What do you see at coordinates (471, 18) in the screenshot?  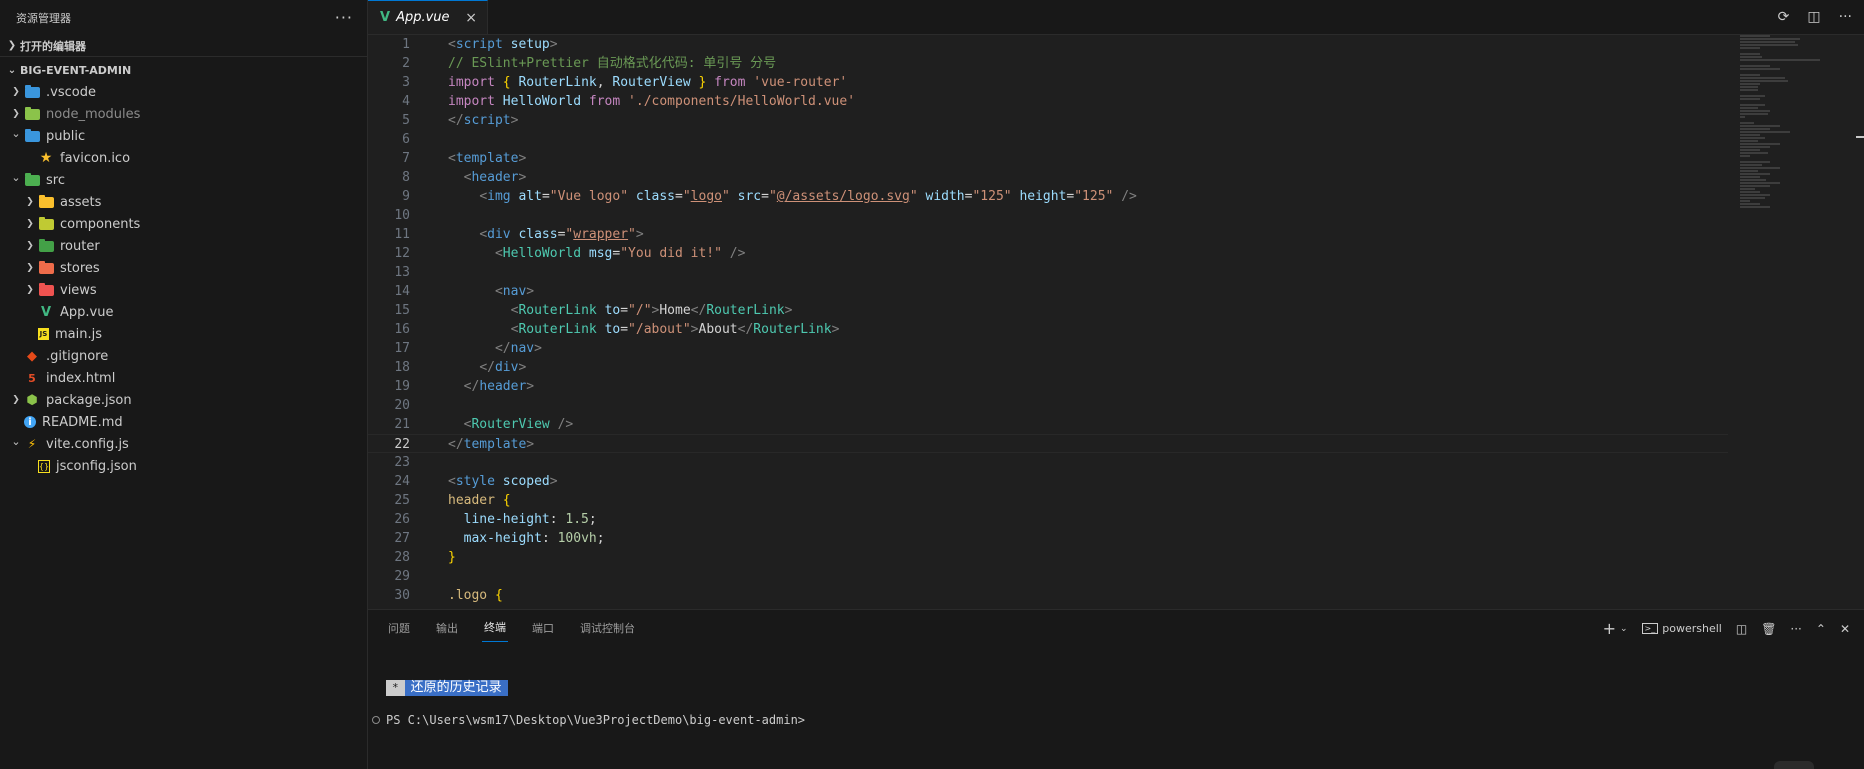 I see `close-icon: ×` at bounding box center [471, 18].